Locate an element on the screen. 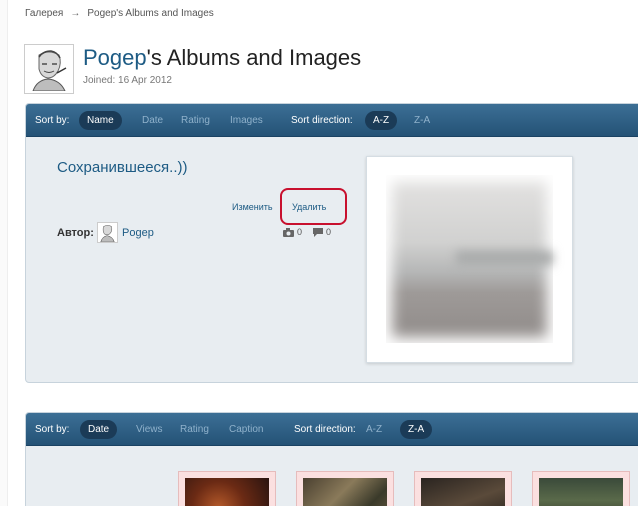 This screenshot has width=638, height=506. avatar-sketch-icon is located at coordinates (49, 69).